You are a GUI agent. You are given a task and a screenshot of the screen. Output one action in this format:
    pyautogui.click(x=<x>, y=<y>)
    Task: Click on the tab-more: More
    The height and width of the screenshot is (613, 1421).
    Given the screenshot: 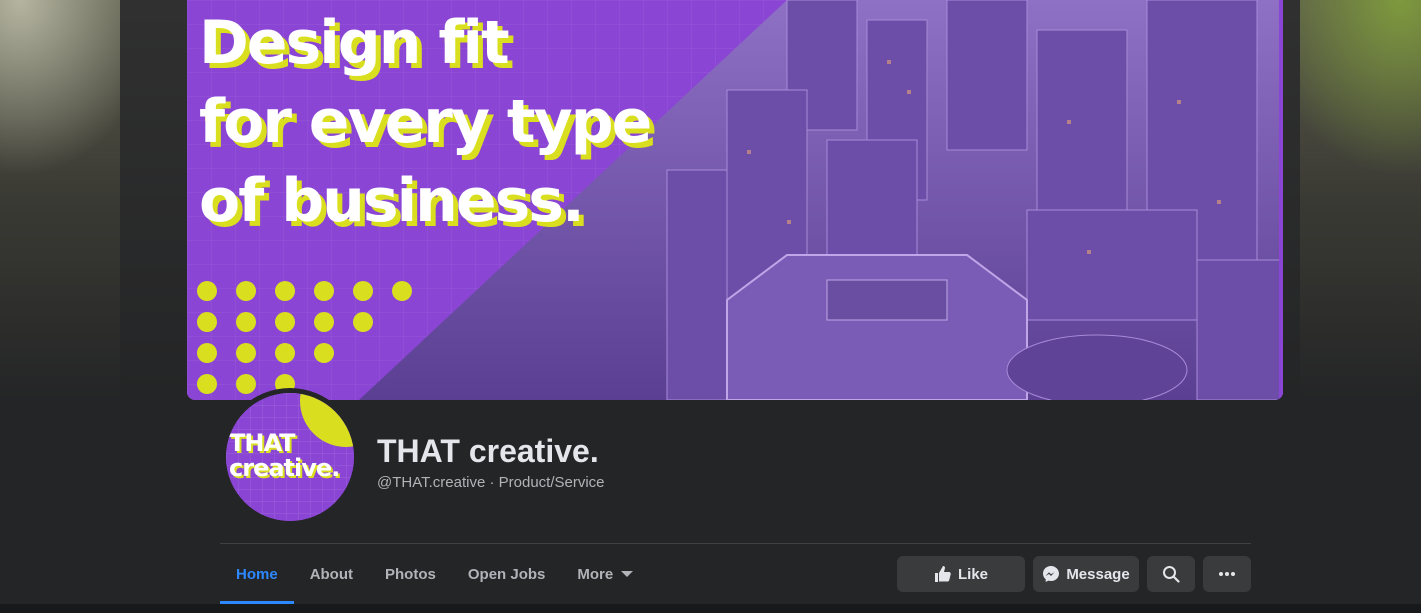 What is the action you would take?
    pyautogui.click(x=605, y=574)
    